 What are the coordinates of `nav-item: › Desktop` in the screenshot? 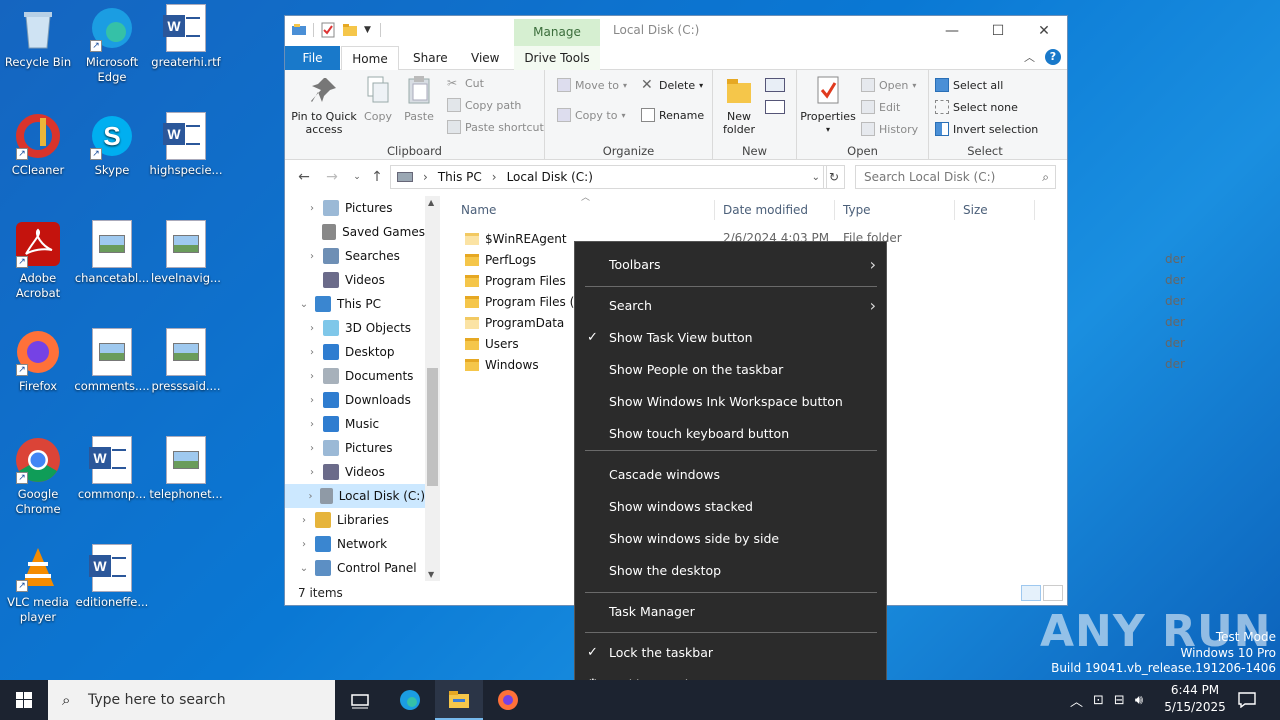 It's located at (355, 352).